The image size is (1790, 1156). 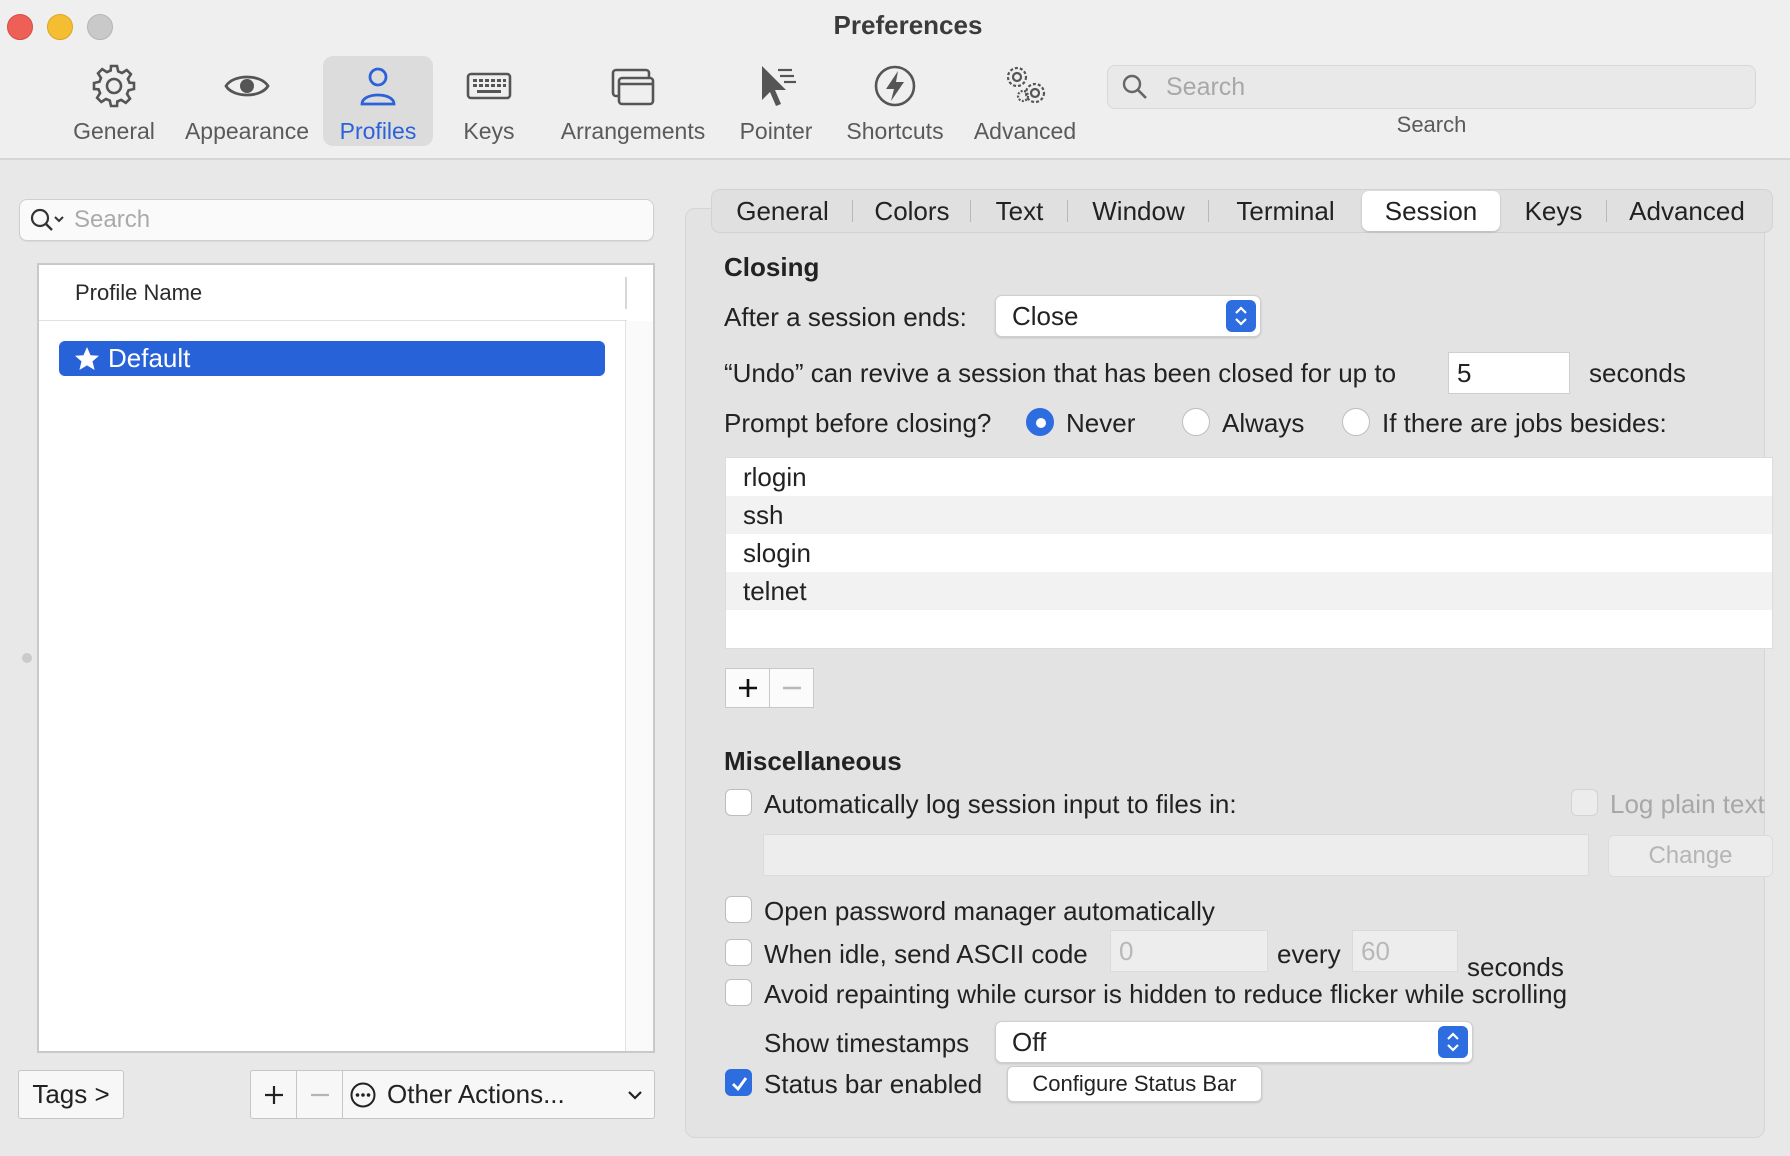 I want to click on list-item: telnet, so click(x=1249, y=591).